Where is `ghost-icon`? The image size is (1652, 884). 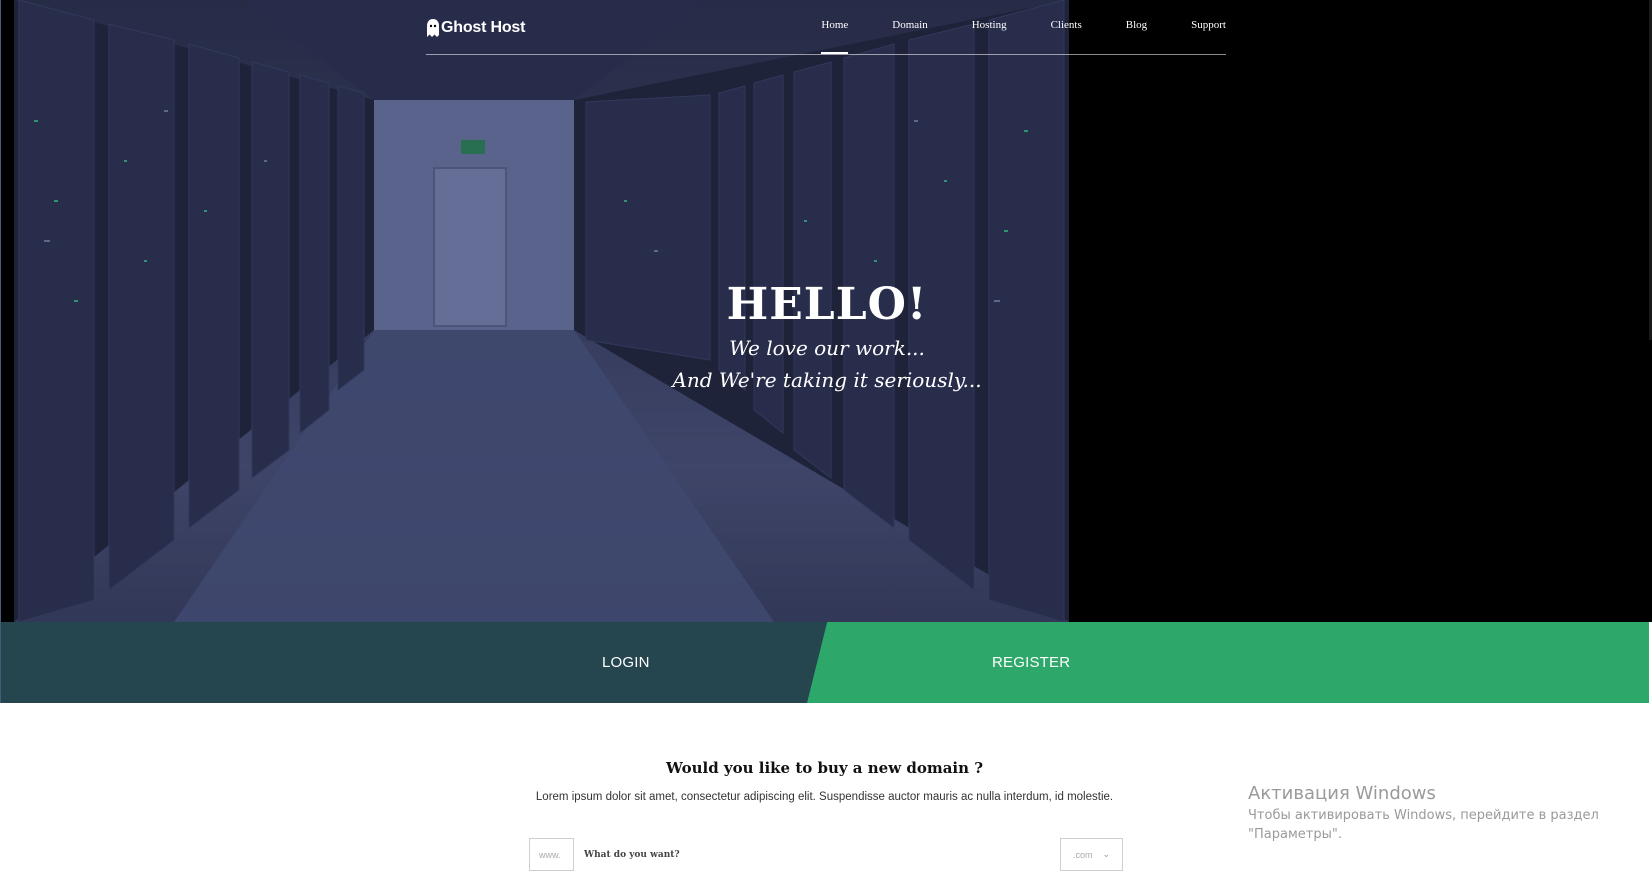 ghost-icon is located at coordinates (433, 28).